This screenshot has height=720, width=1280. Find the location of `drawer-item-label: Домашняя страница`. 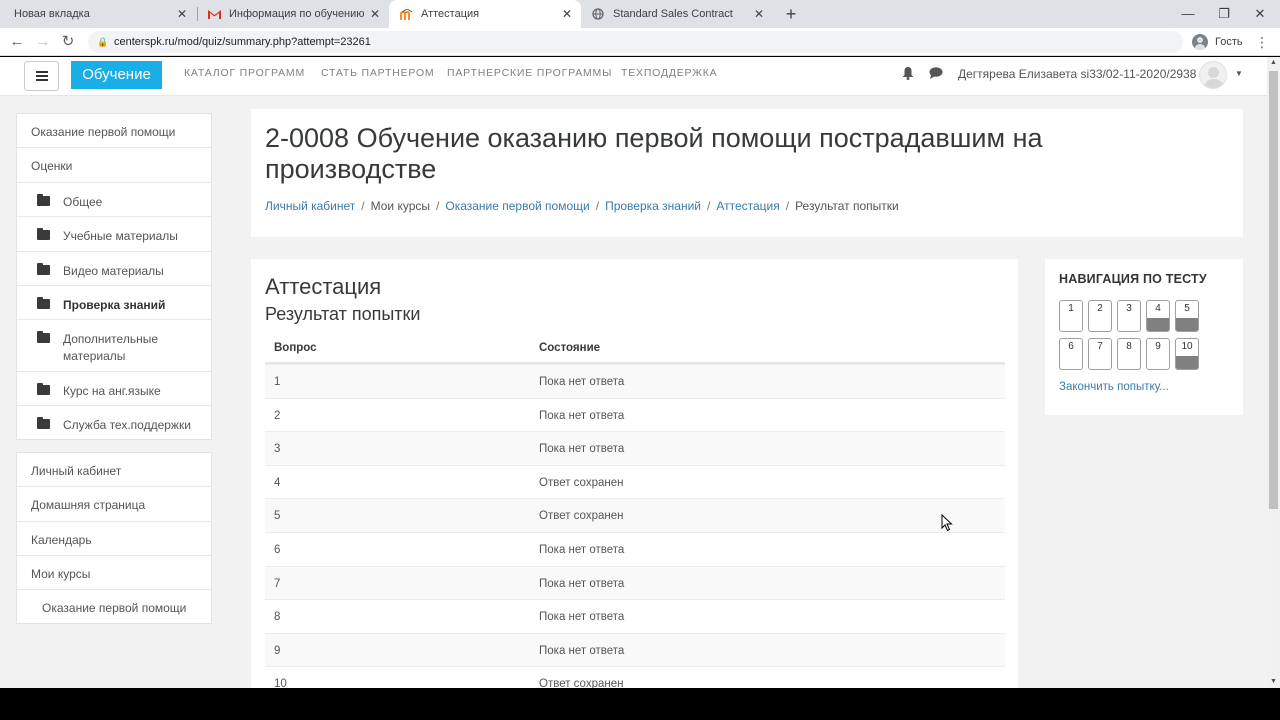

drawer-item-label: Домашняя страница is located at coordinates (88, 505).